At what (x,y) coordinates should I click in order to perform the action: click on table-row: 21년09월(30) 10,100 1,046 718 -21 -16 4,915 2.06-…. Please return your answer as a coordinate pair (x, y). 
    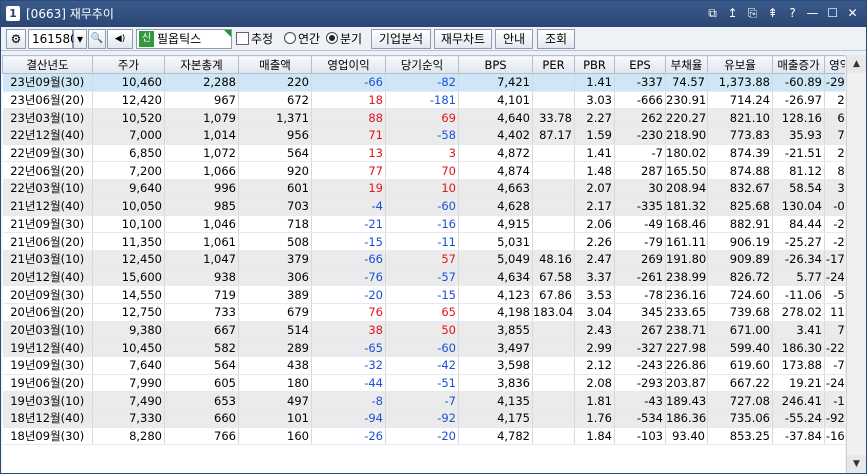
    Looking at the image, I should click on (423, 224).